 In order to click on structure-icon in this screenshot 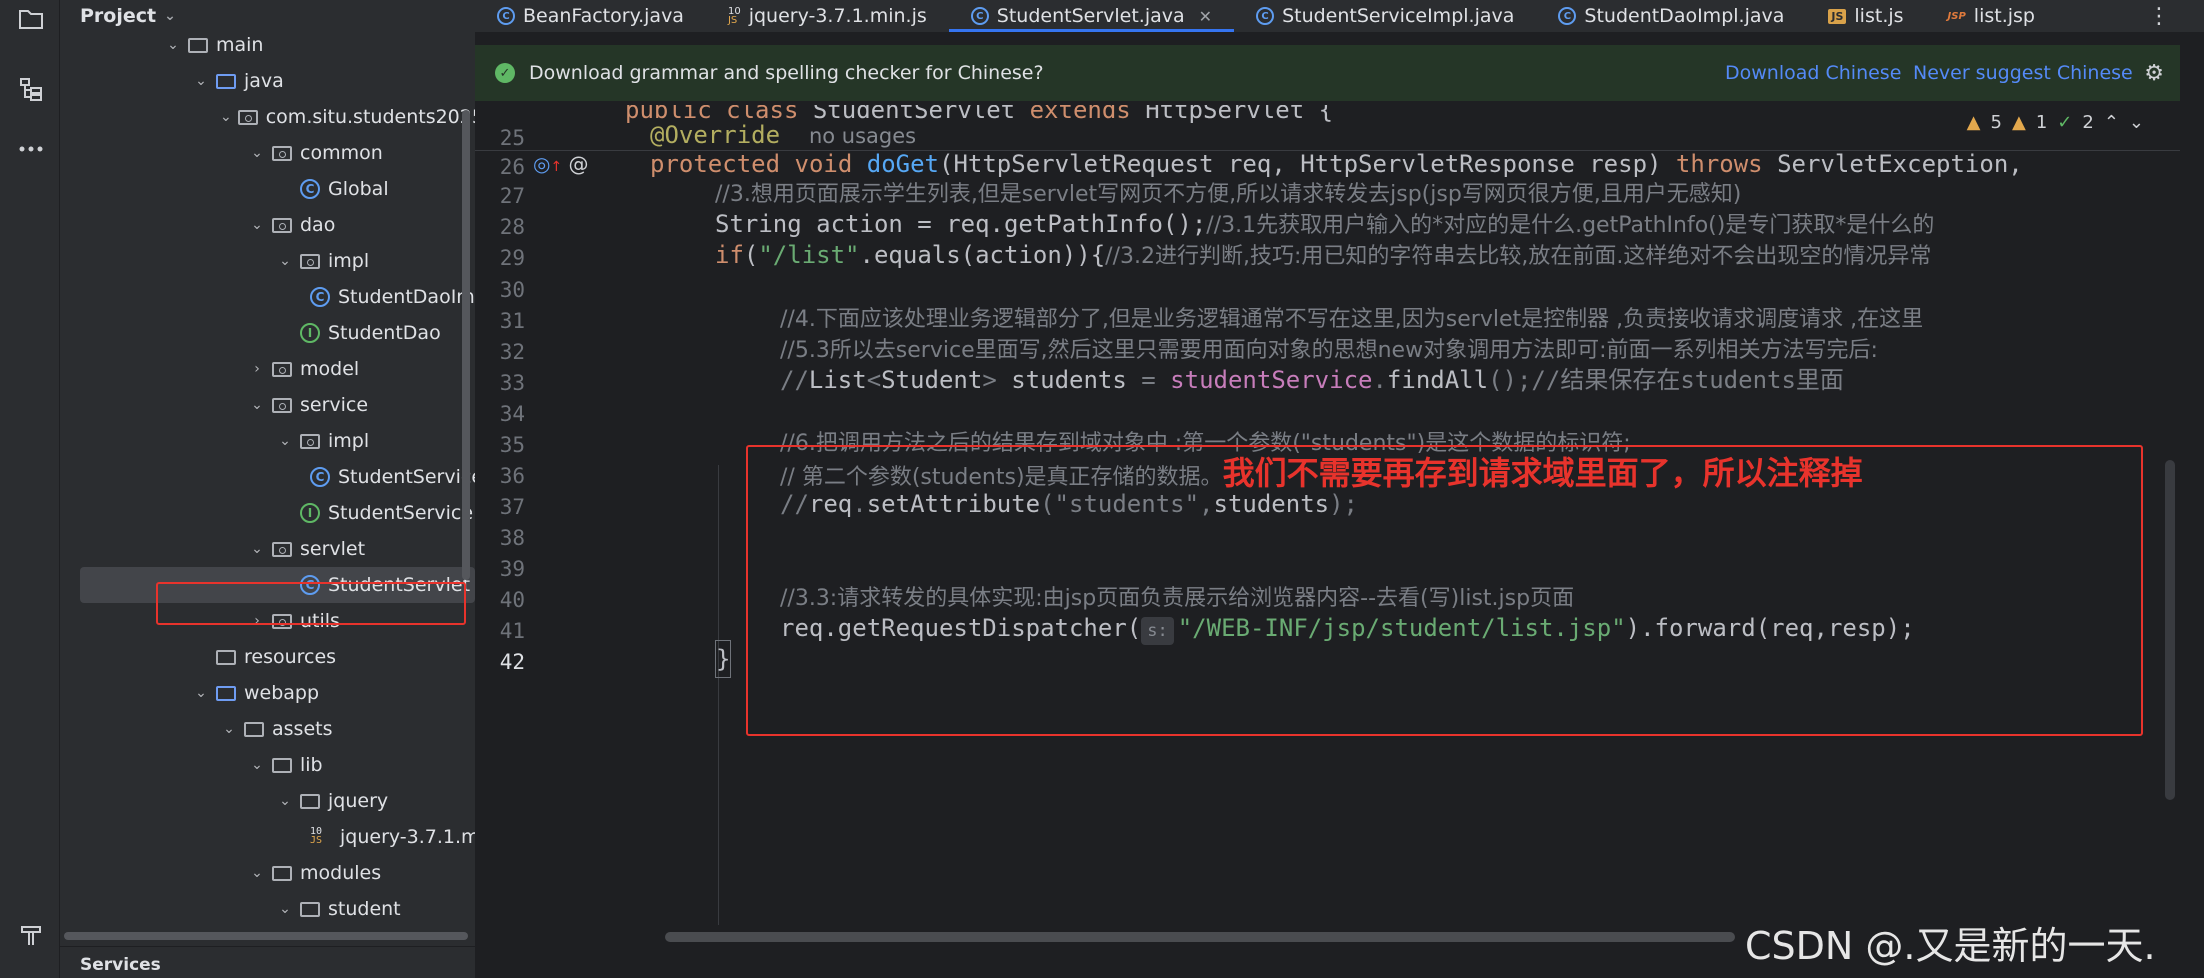, I will do `click(31, 89)`.